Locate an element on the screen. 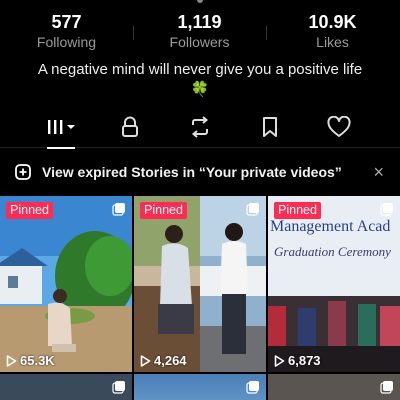 This screenshot has width=400, height=400. stat-followers: 1,119 Followers is located at coordinates (199, 32).